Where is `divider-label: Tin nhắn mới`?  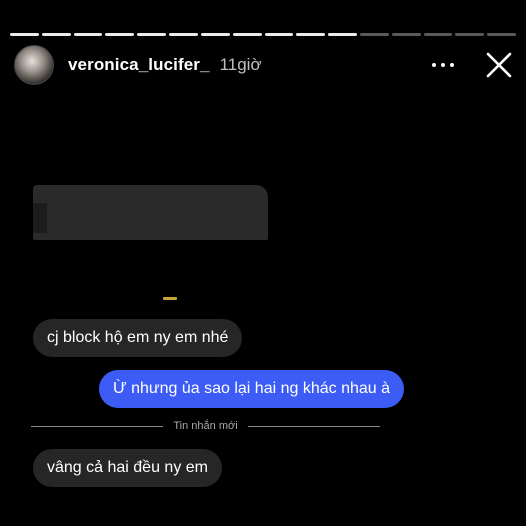
divider-label: Tin nhắn mới is located at coordinates (205, 426).